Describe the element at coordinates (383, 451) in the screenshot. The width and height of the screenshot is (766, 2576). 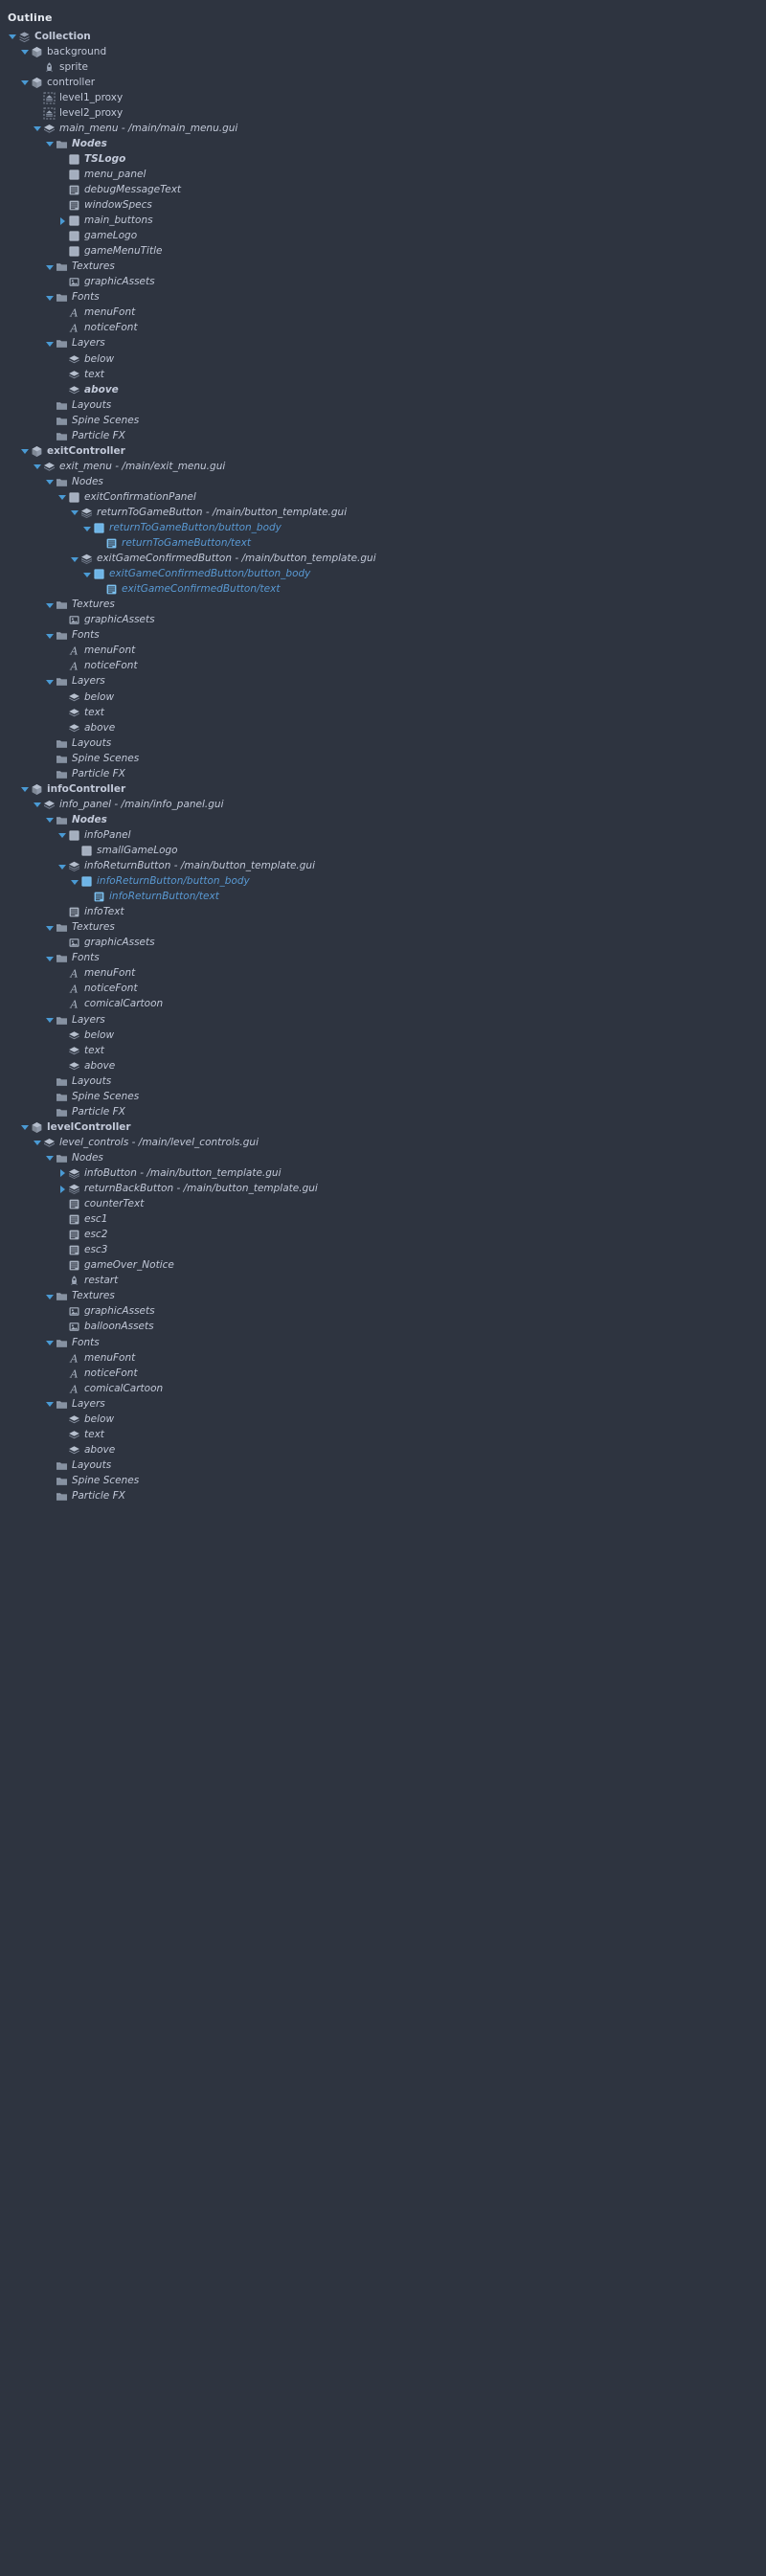
I see `tree-row: exitController` at that location.